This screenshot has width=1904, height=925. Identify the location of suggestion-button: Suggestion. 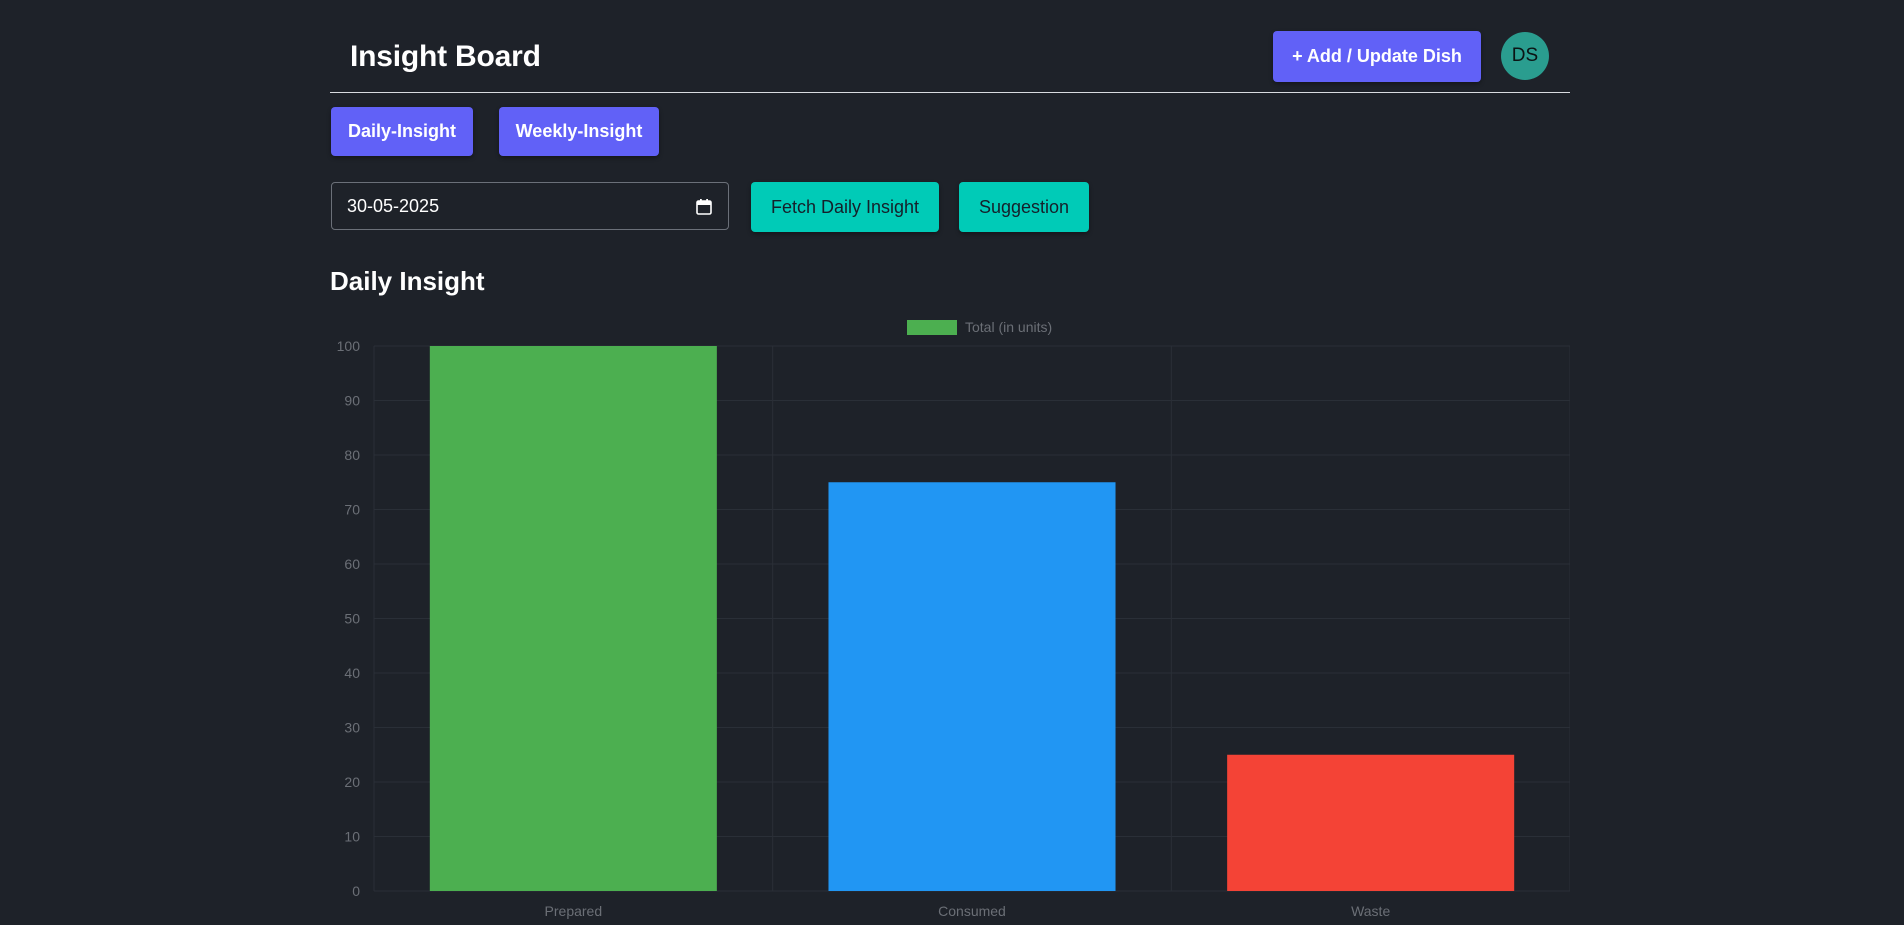
(1024, 207).